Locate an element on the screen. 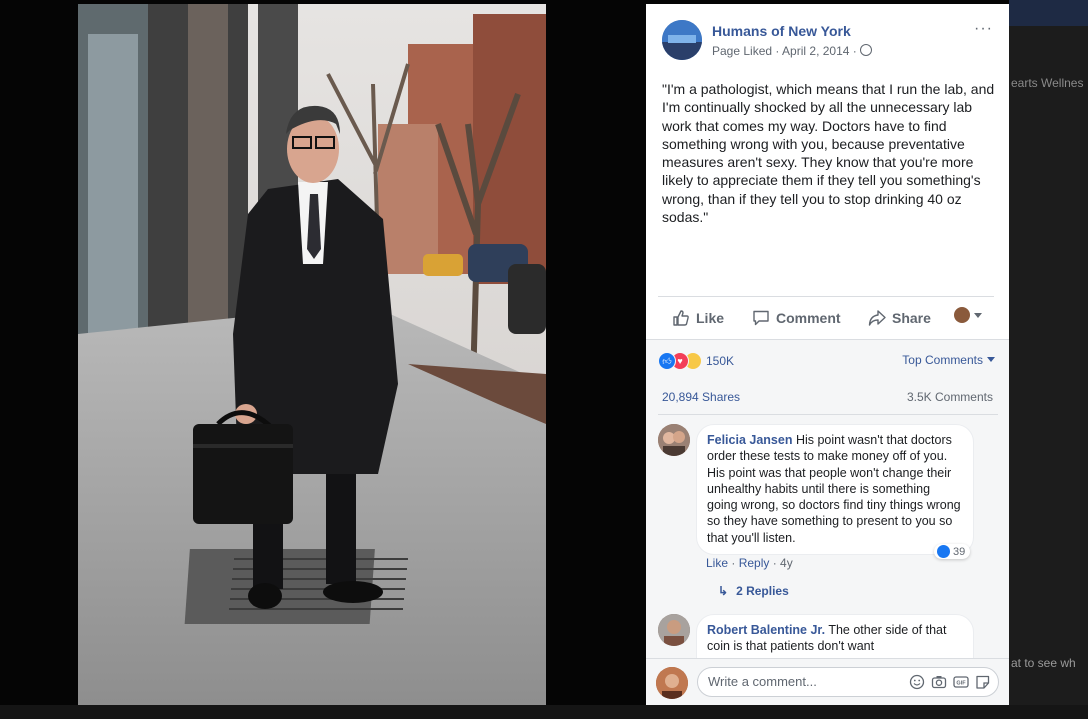 The image size is (1088, 719). comment-reaction-count: 39 is located at coordinates (952, 551).